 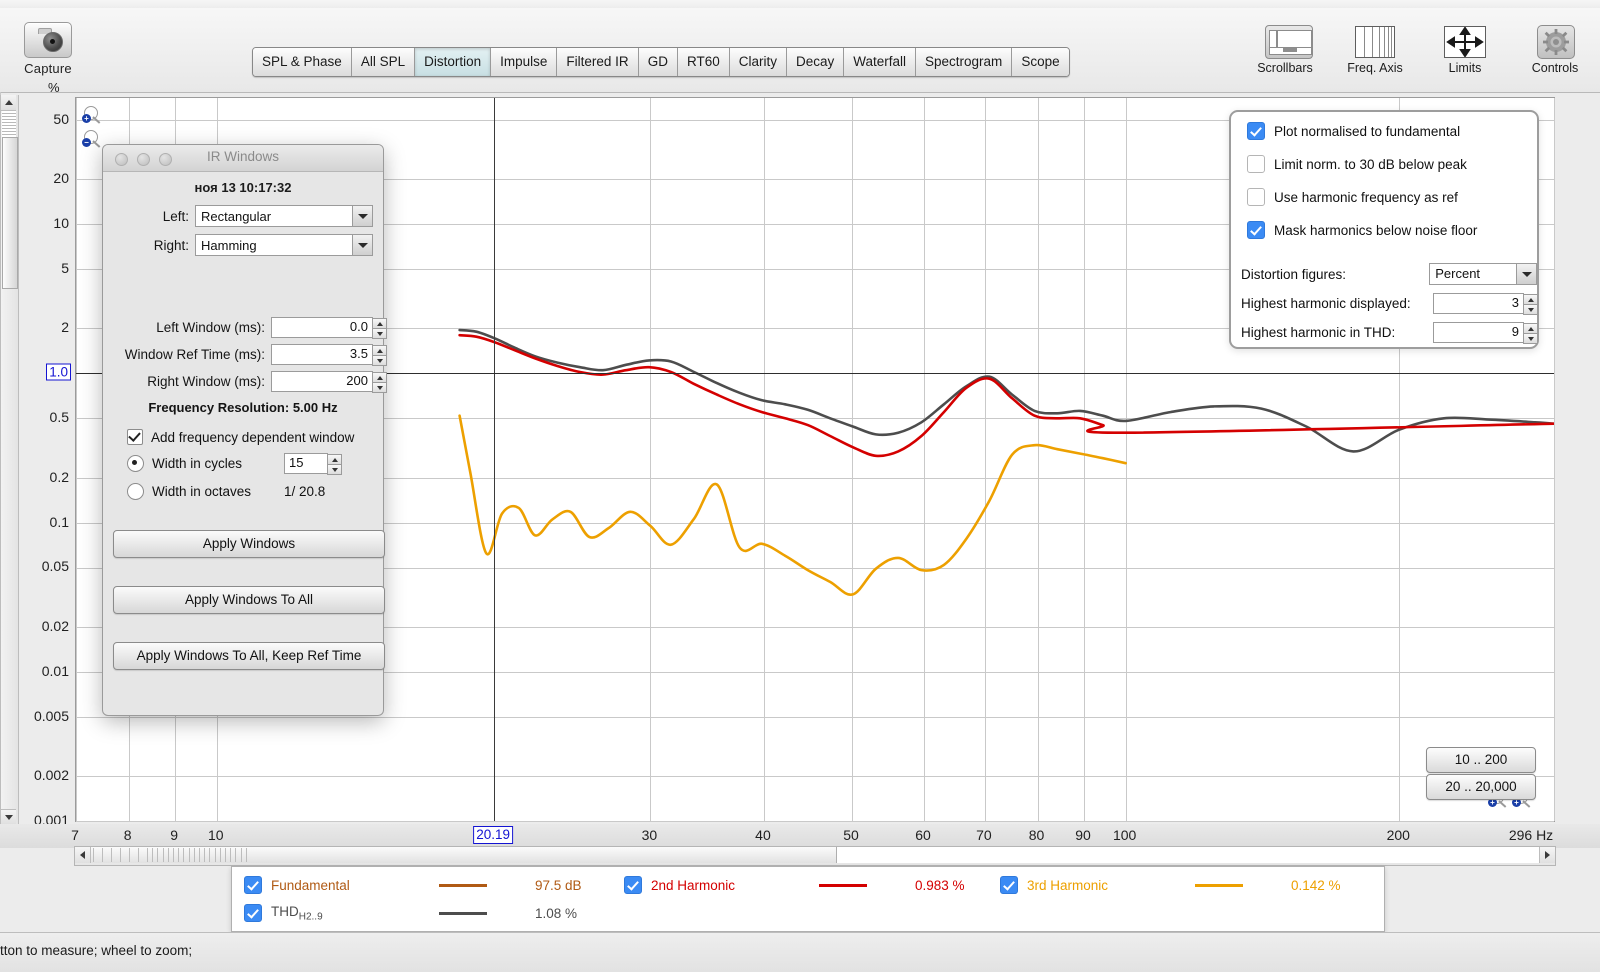 I want to click on x-axis-tick-label: 200, so click(x=1398, y=835).